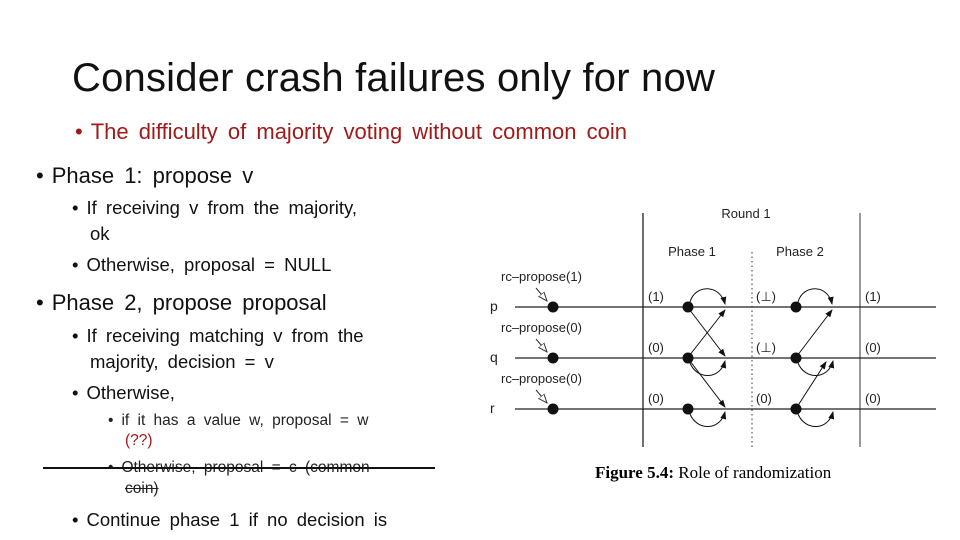  I want to click on phase2-value-r: (0), so click(764, 398).